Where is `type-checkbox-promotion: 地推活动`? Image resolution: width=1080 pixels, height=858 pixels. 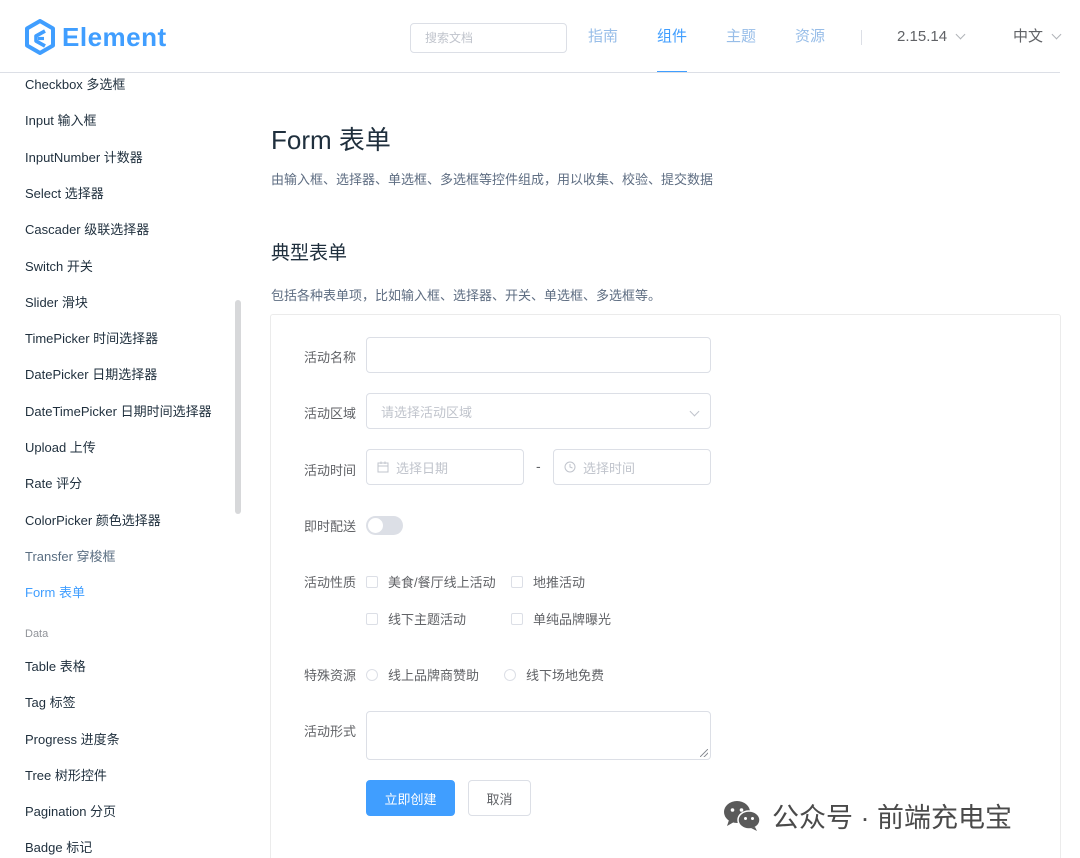
type-checkbox-promotion: 地推活动 is located at coordinates (548, 581).